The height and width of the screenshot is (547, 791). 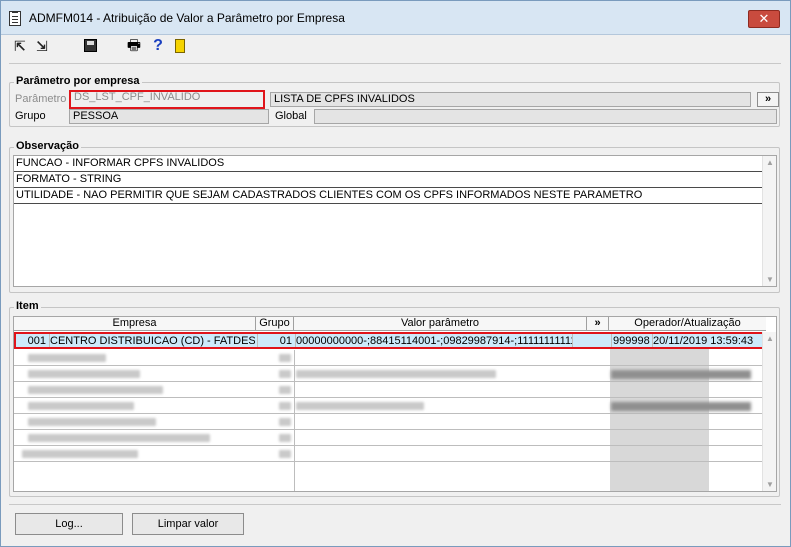 What do you see at coordinates (158, 46) in the screenshot?
I see `help-icon: ?` at bounding box center [158, 46].